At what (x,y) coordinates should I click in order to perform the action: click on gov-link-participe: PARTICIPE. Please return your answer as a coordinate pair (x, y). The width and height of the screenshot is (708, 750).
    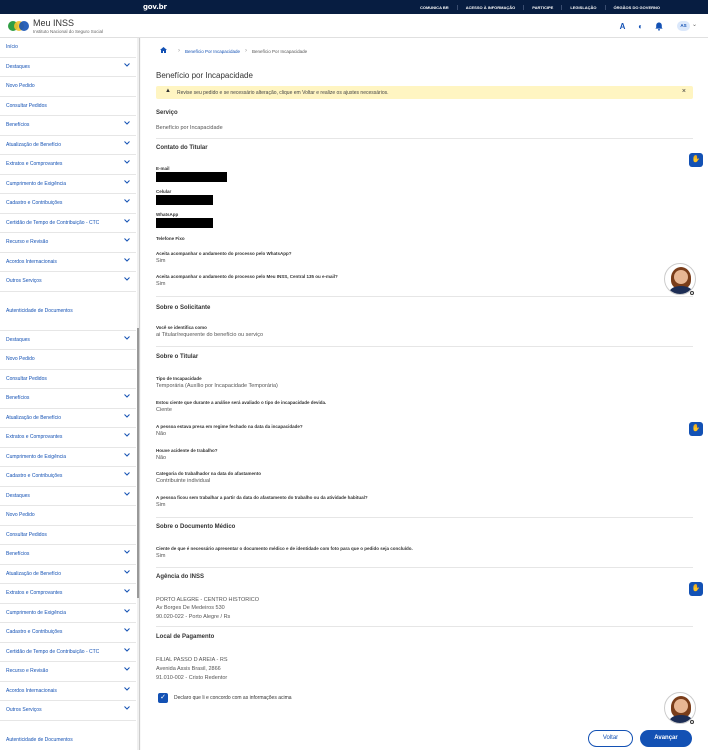
    Looking at the image, I should click on (542, 7).